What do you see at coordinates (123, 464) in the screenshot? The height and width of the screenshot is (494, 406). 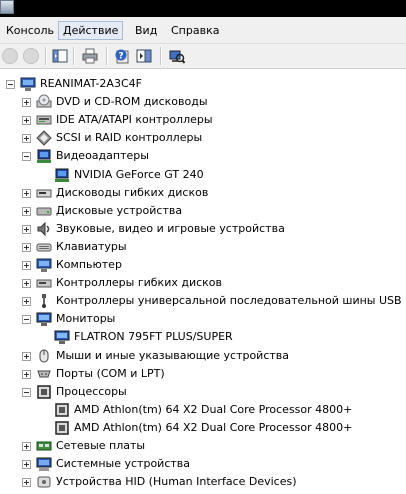 I see `tree-item-label: Системные устройства` at bounding box center [123, 464].